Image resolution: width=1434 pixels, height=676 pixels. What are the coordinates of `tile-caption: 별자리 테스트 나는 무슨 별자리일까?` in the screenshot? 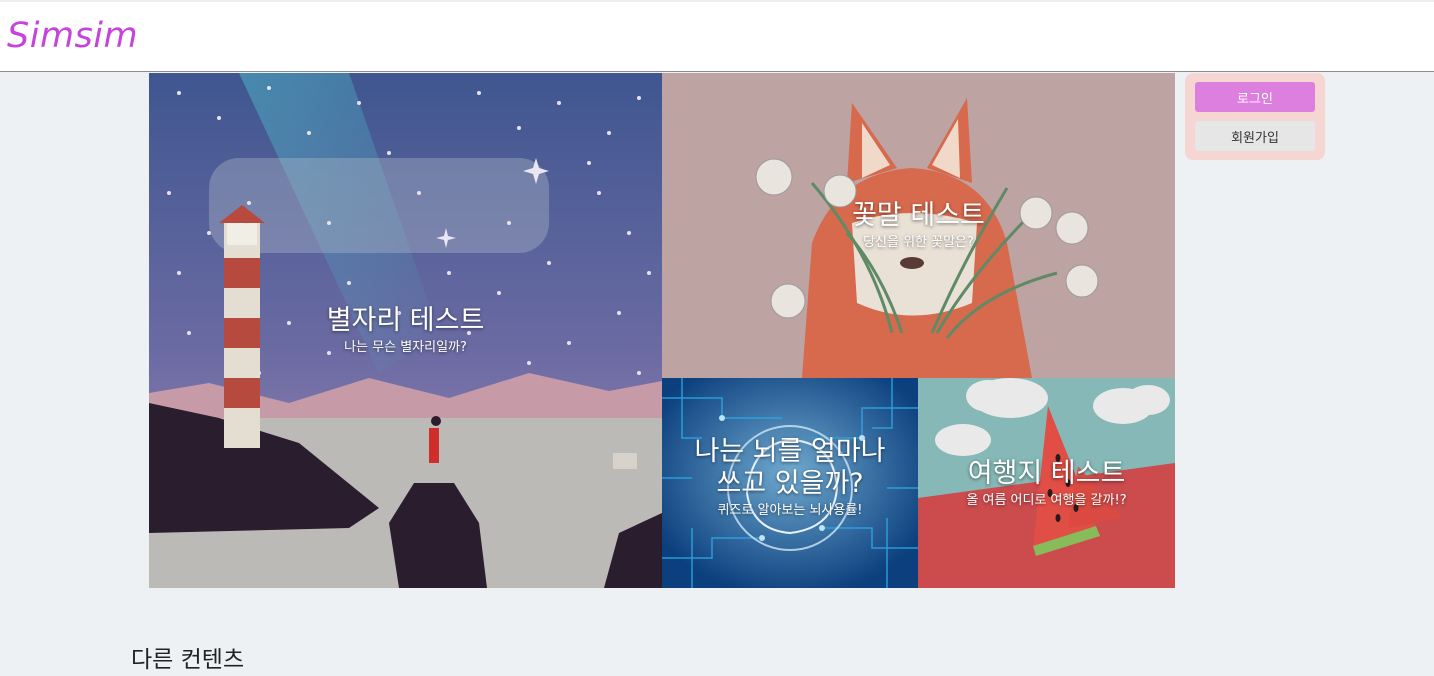 It's located at (405, 330).